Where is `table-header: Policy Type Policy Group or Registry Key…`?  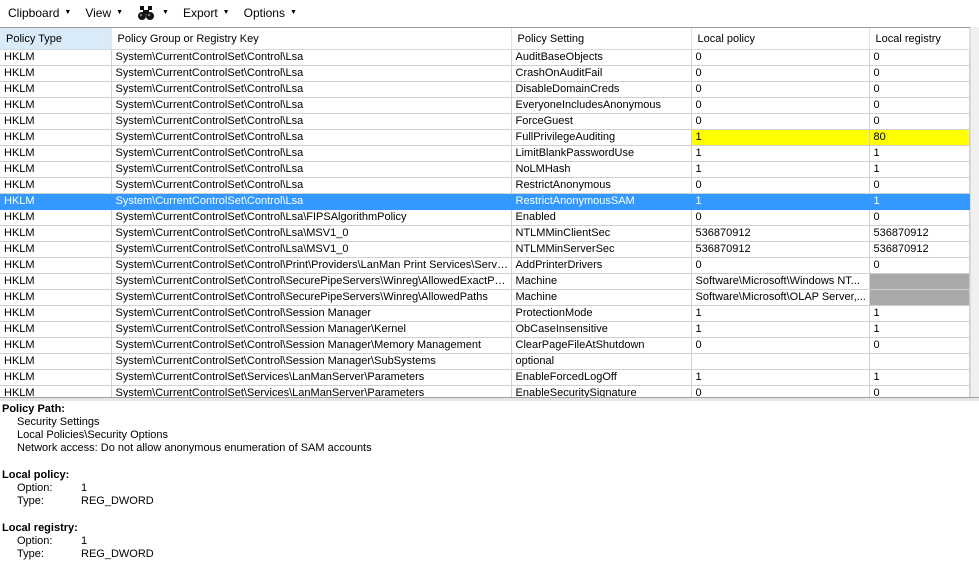
table-header: Policy Type Policy Group or Registry Key… is located at coordinates (485, 39).